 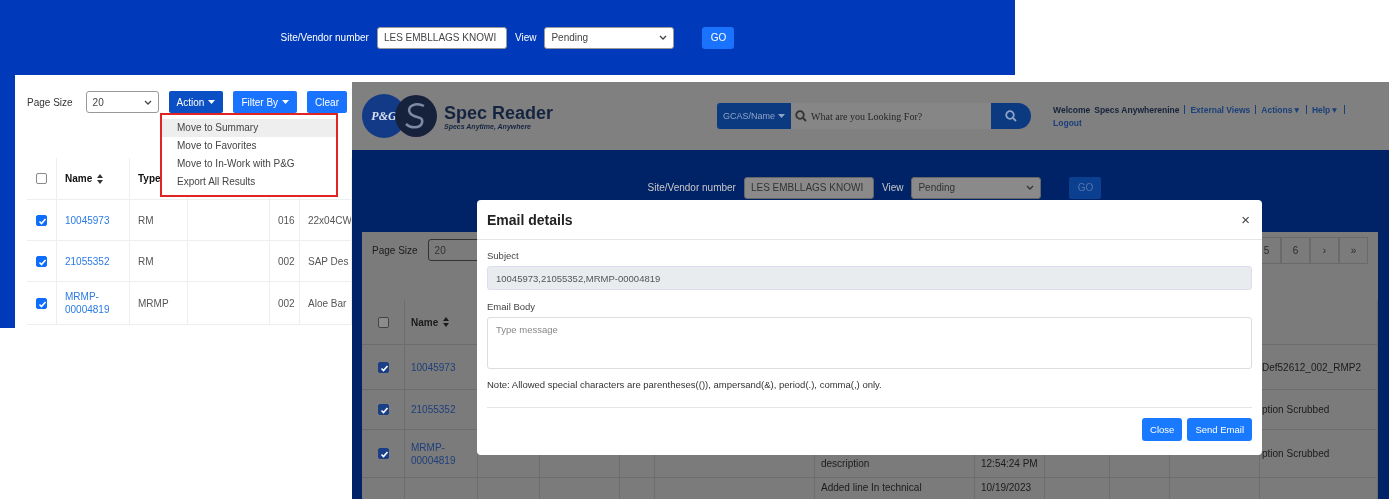 What do you see at coordinates (1245, 219) in the screenshot?
I see `close-button: ×` at bounding box center [1245, 219].